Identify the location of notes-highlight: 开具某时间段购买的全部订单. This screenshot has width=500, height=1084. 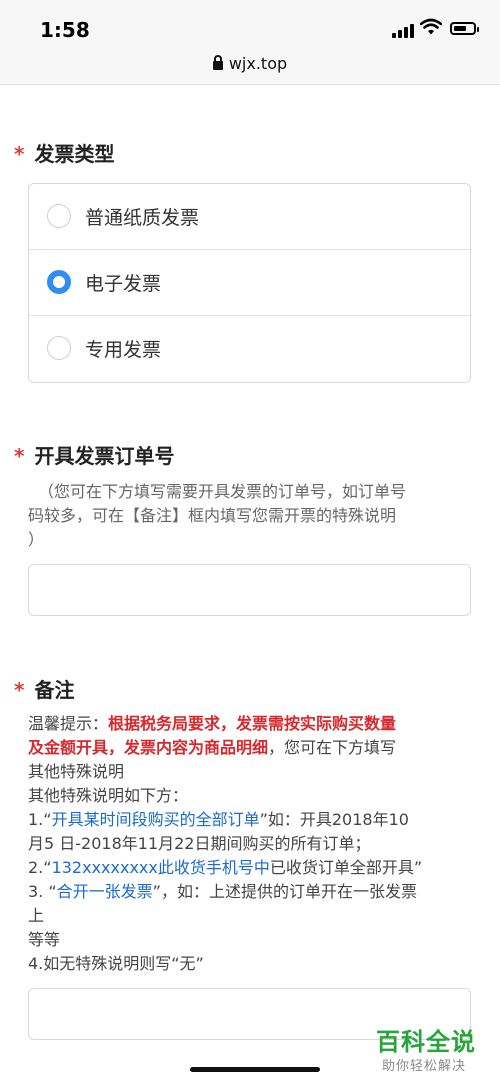
(155, 819).